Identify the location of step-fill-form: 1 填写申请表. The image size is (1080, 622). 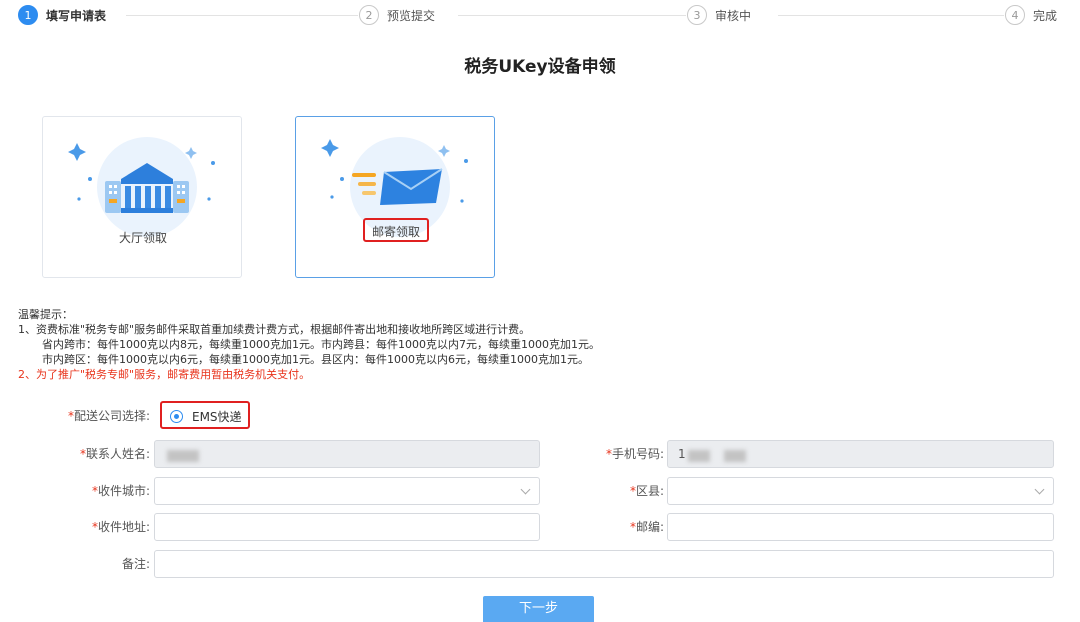
(65, 15).